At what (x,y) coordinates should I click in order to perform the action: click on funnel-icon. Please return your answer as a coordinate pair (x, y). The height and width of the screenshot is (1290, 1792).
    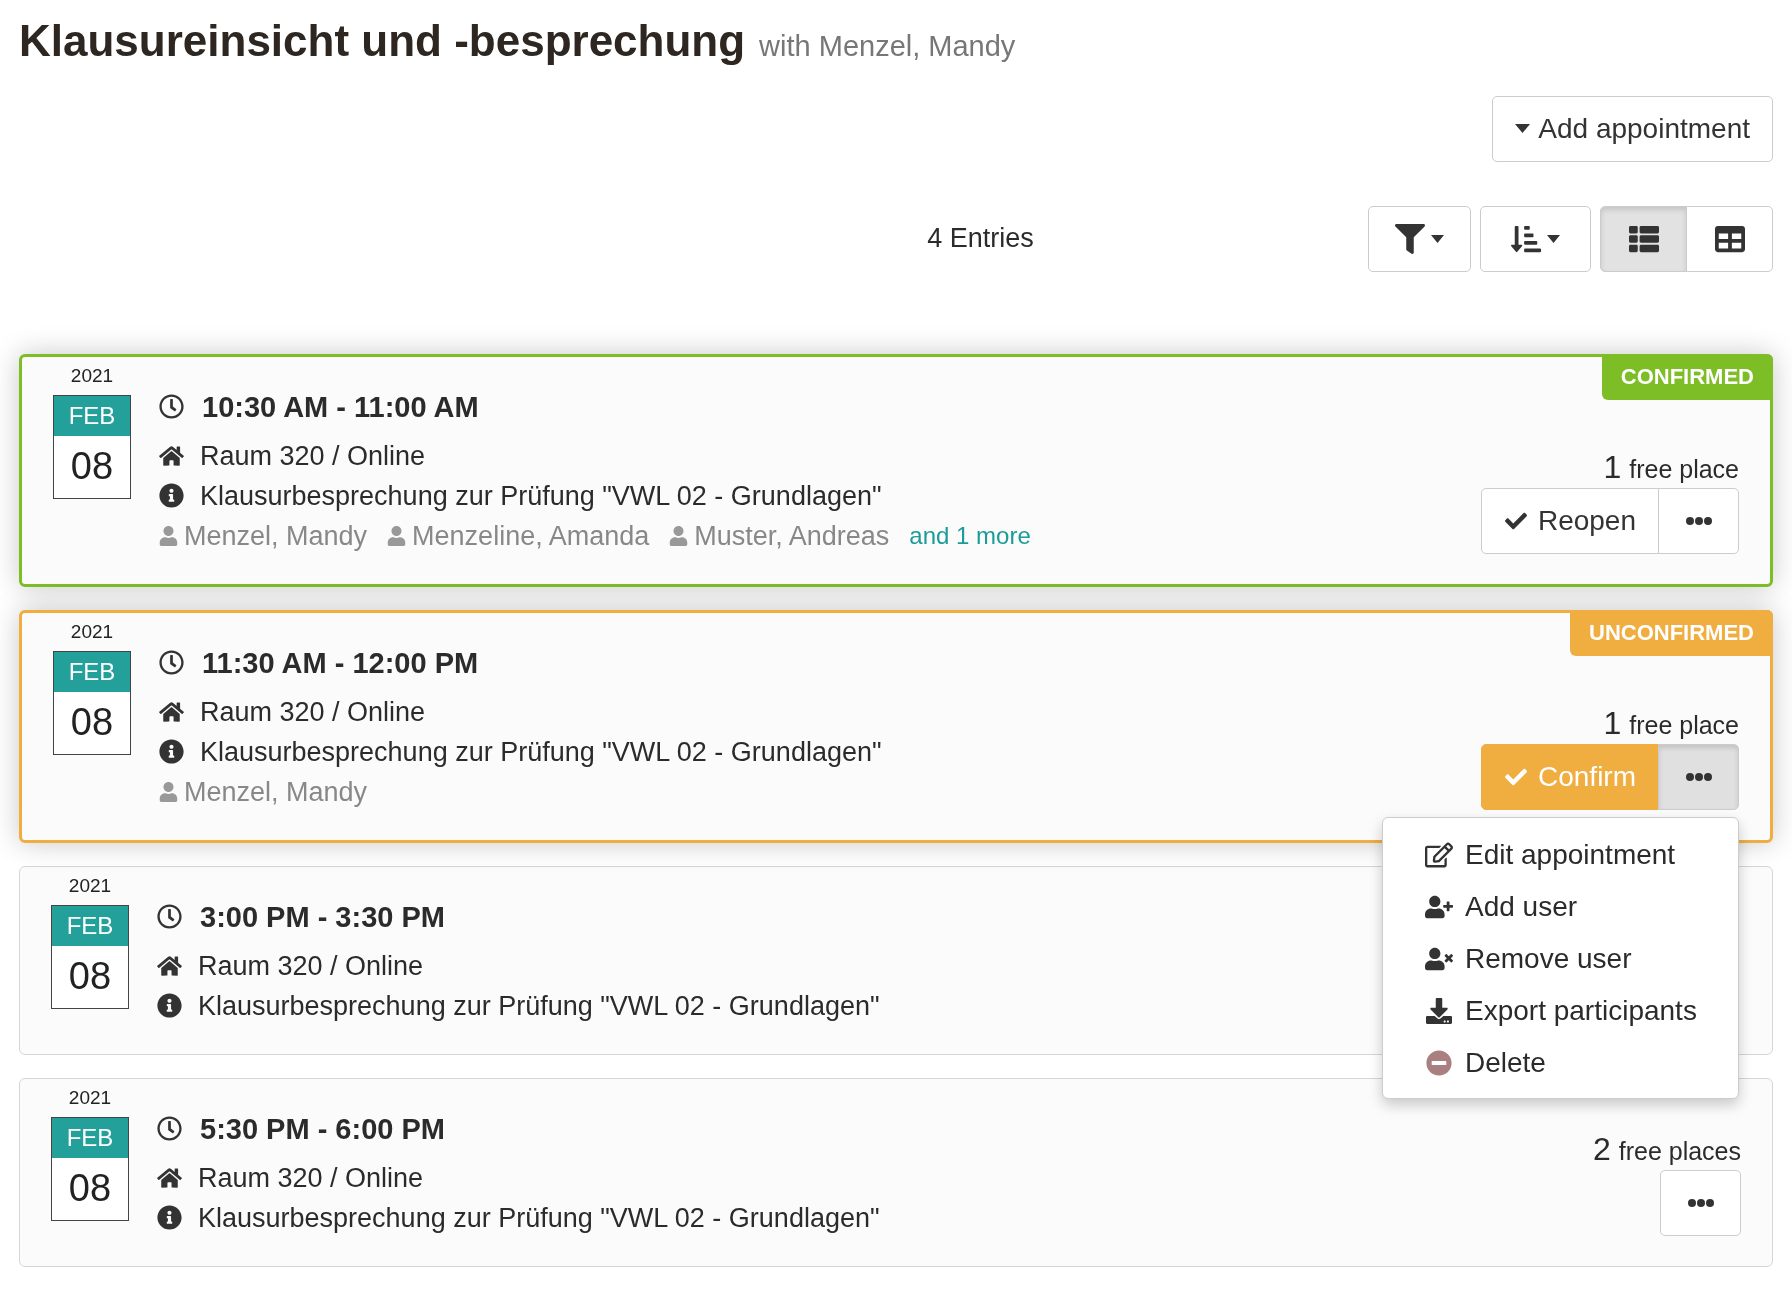
    Looking at the image, I should click on (1410, 238).